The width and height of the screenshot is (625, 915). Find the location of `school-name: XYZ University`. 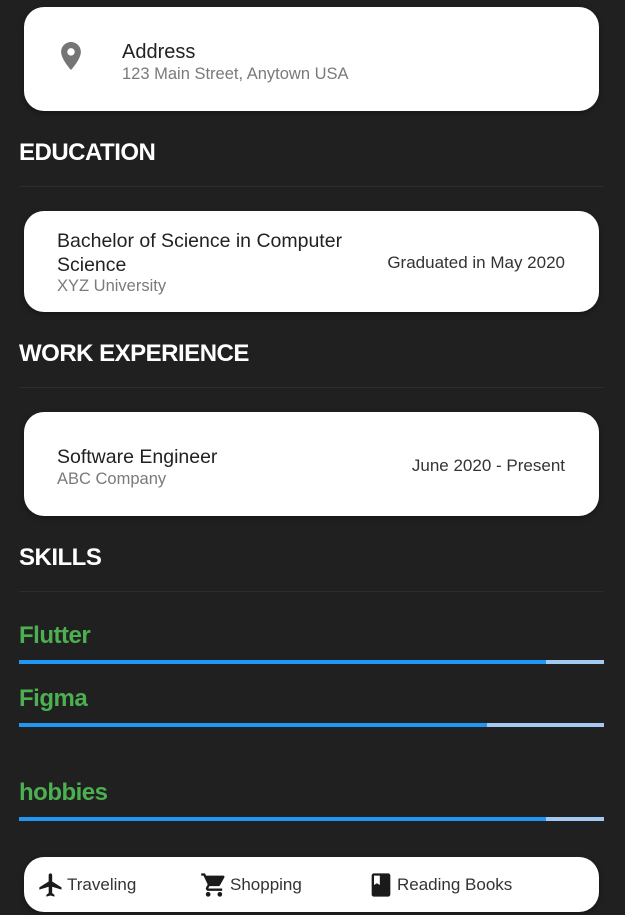

school-name: XYZ University is located at coordinates (112, 286).